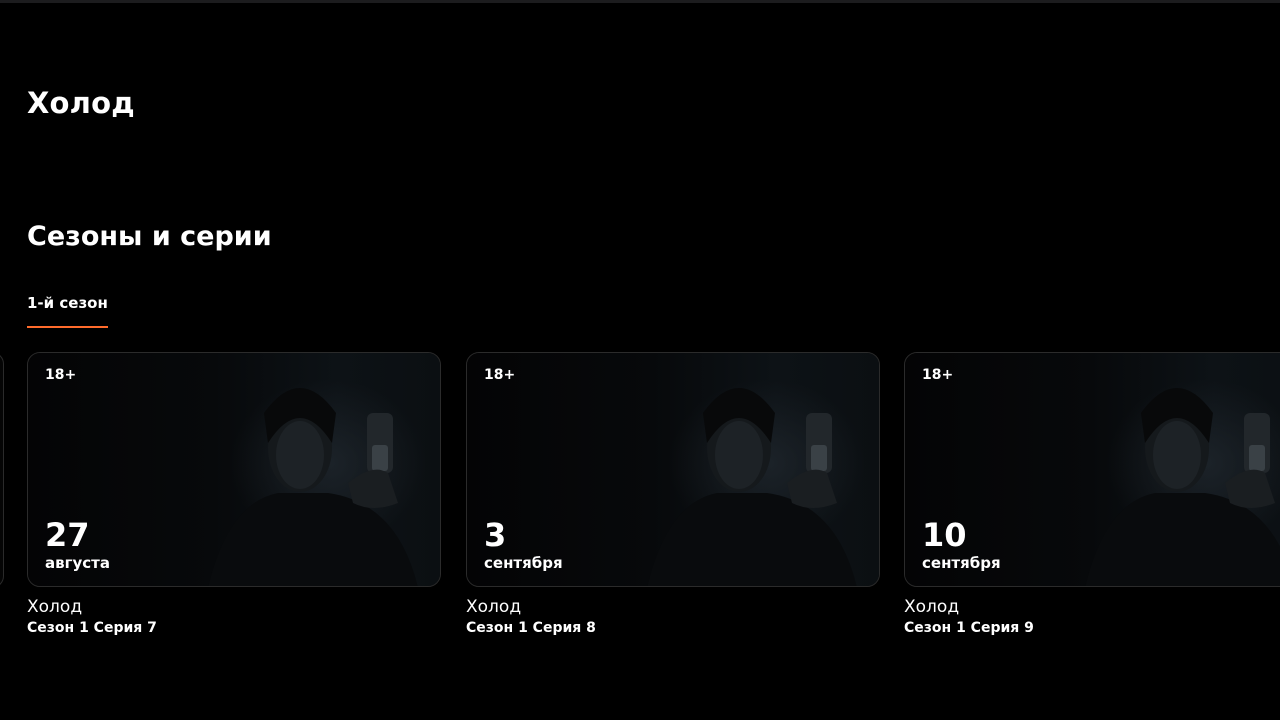 This screenshot has height=720, width=1280. I want to click on episode-thumbnail: 18+ 3 сентября, so click(673, 469).